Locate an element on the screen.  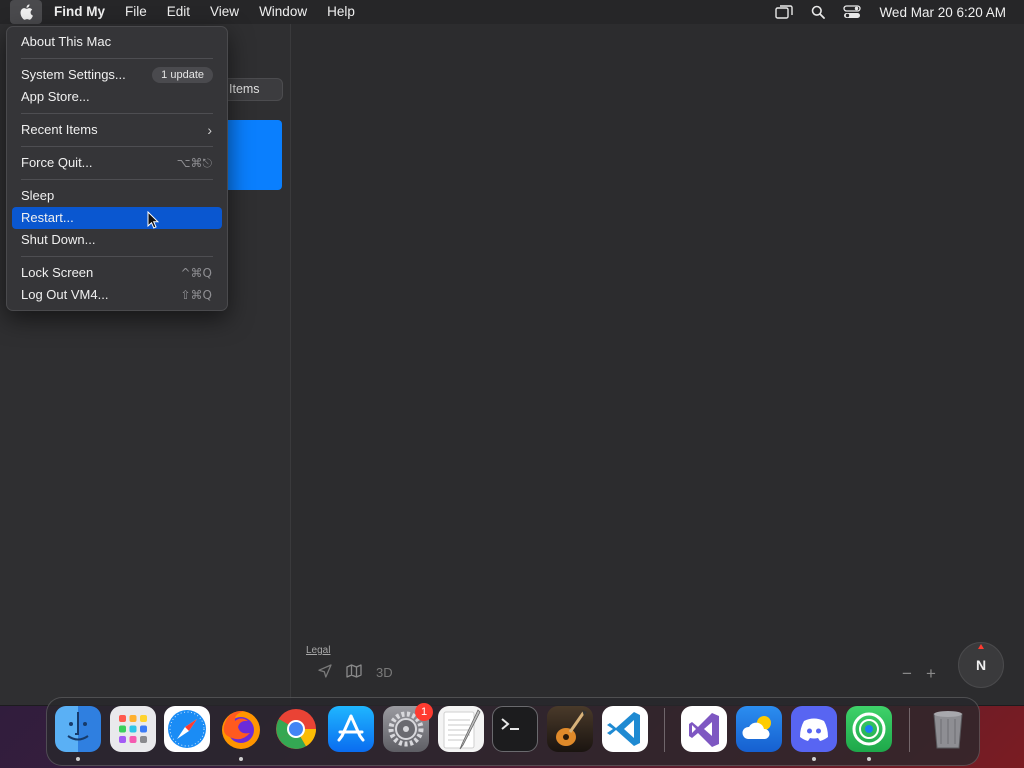
launchpad-icon is located at coordinates (133, 729).